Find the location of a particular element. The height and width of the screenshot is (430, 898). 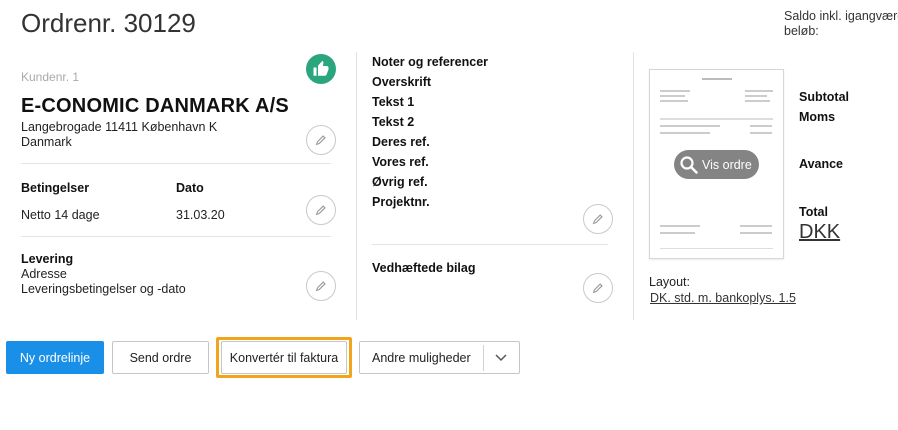

edit-attachments-button is located at coordinates (598, 288).